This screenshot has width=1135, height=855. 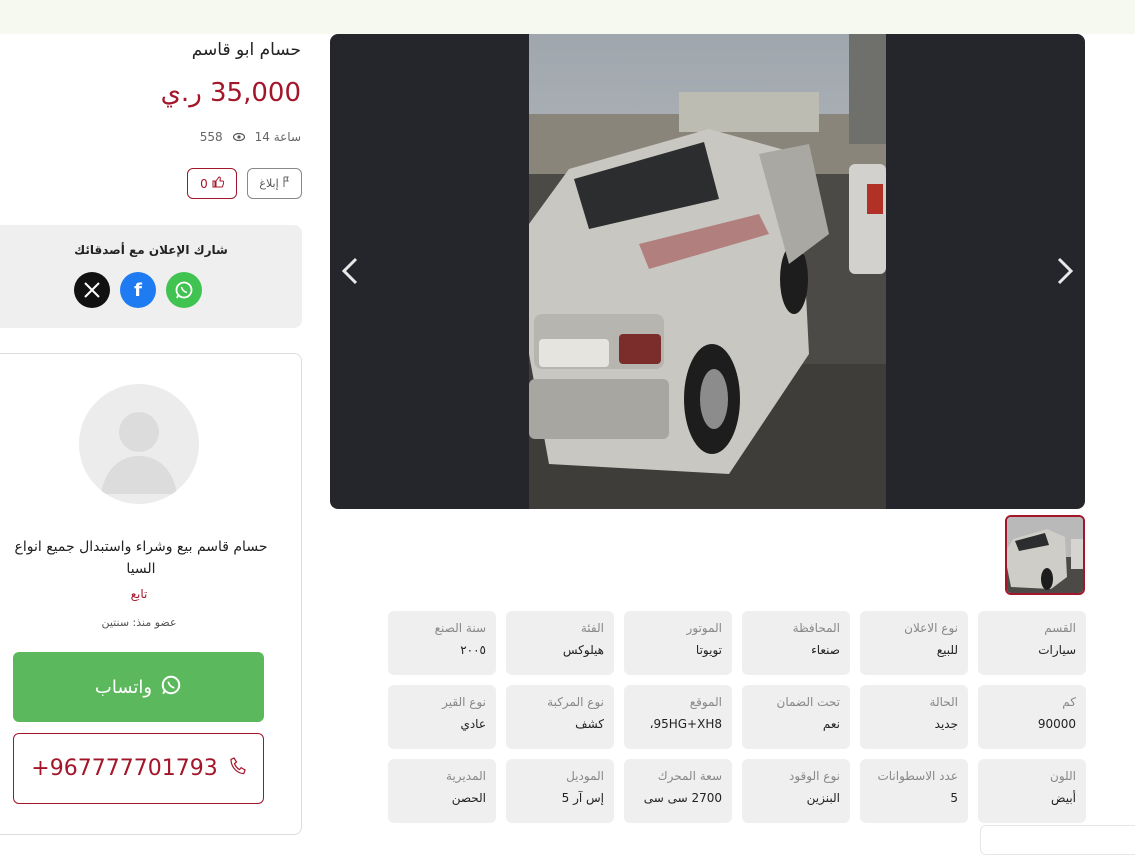 What do you see at coordinates (914, 717) in the screenshot?
I see `spec-item: الحالة جديد` at bounding box center [914, 717].